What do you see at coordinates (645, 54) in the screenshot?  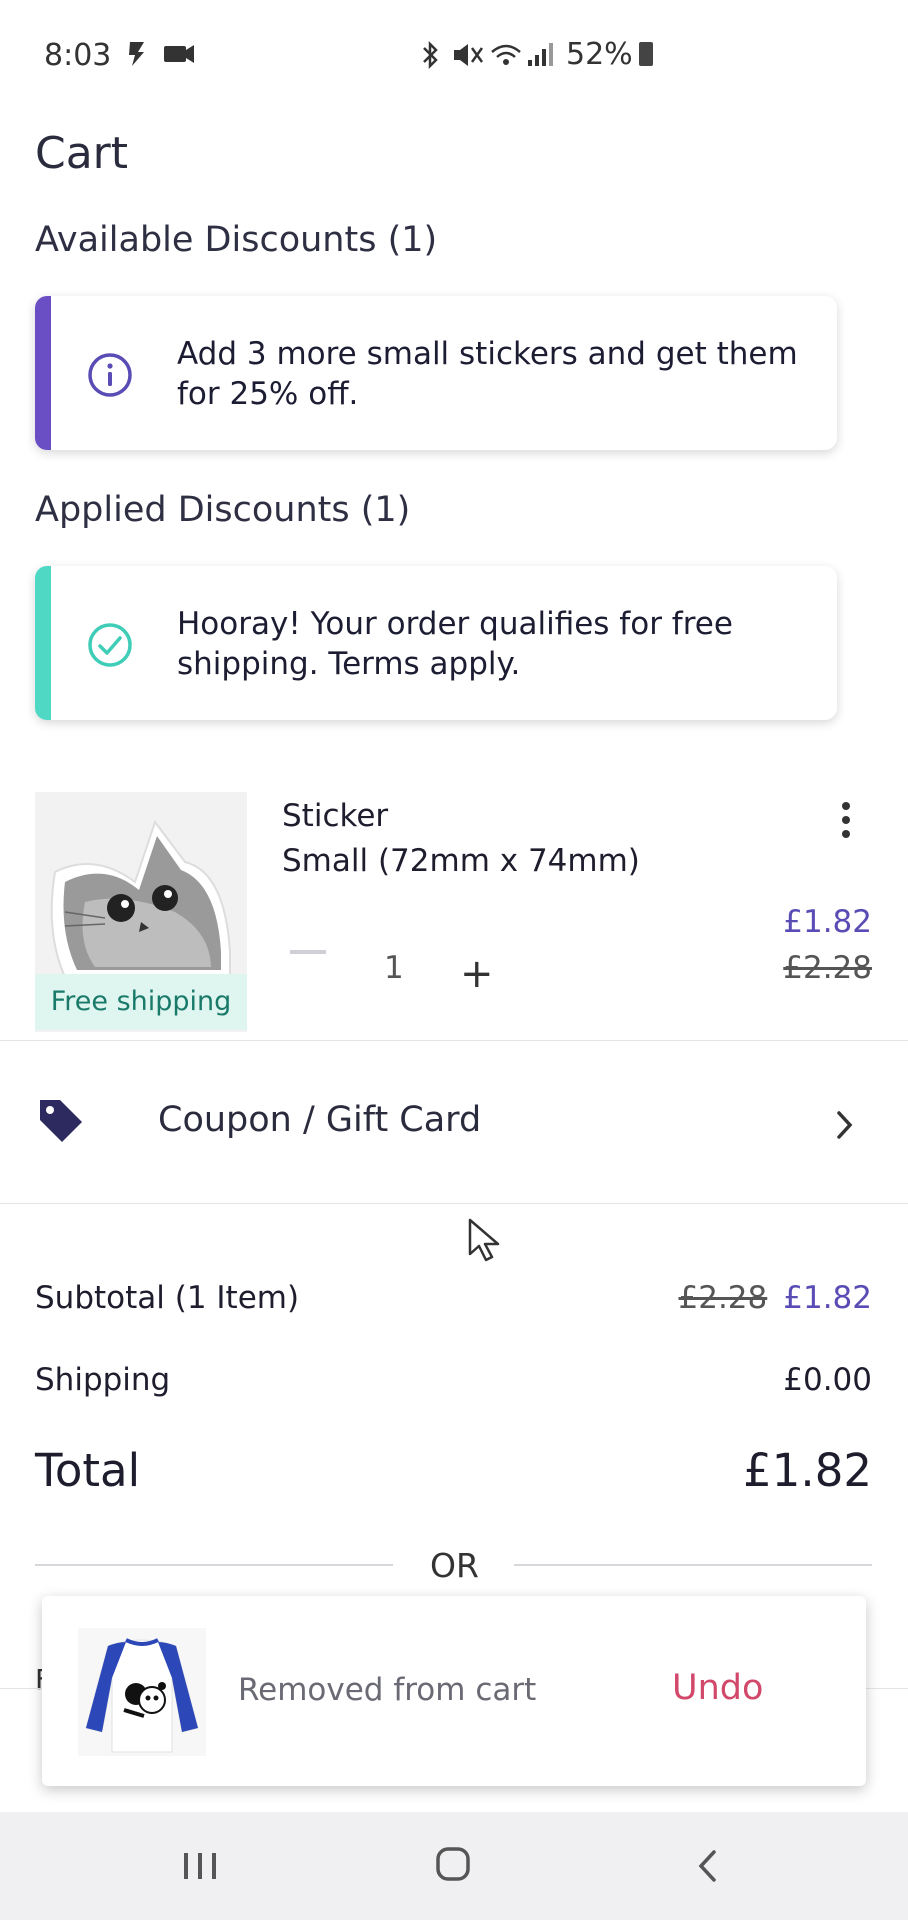 I see `battery-icon` at bounding box center [645, 54].